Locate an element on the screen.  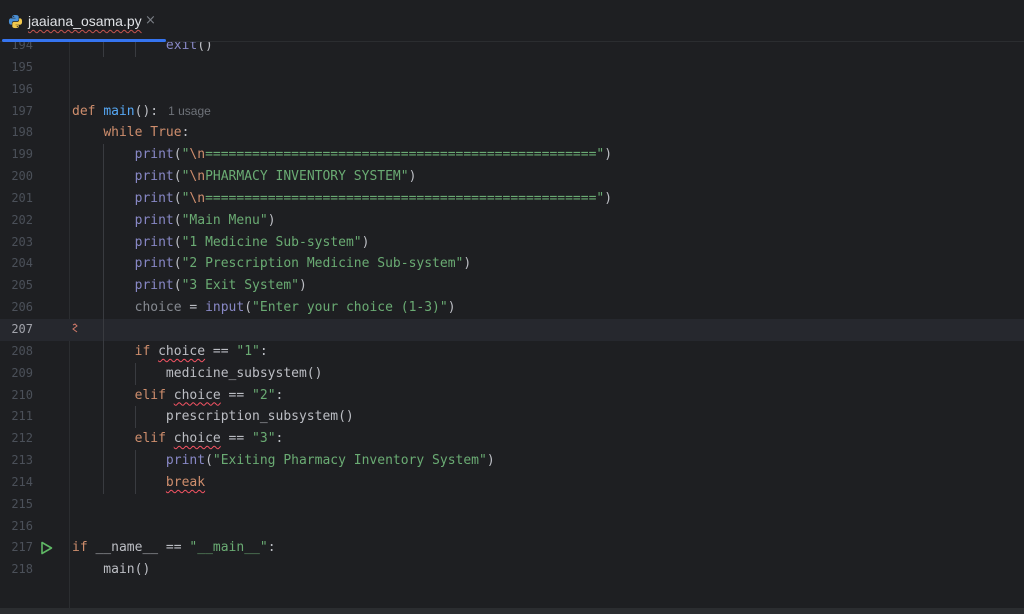
tab-bar: jaaiana_osama.py × is located at coordinates (512, 21).